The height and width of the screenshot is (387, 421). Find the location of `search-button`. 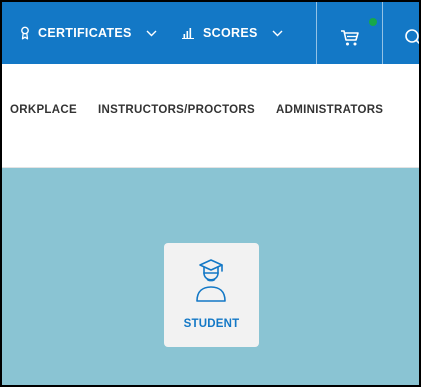

search-button is located at coordinates (411, 39).